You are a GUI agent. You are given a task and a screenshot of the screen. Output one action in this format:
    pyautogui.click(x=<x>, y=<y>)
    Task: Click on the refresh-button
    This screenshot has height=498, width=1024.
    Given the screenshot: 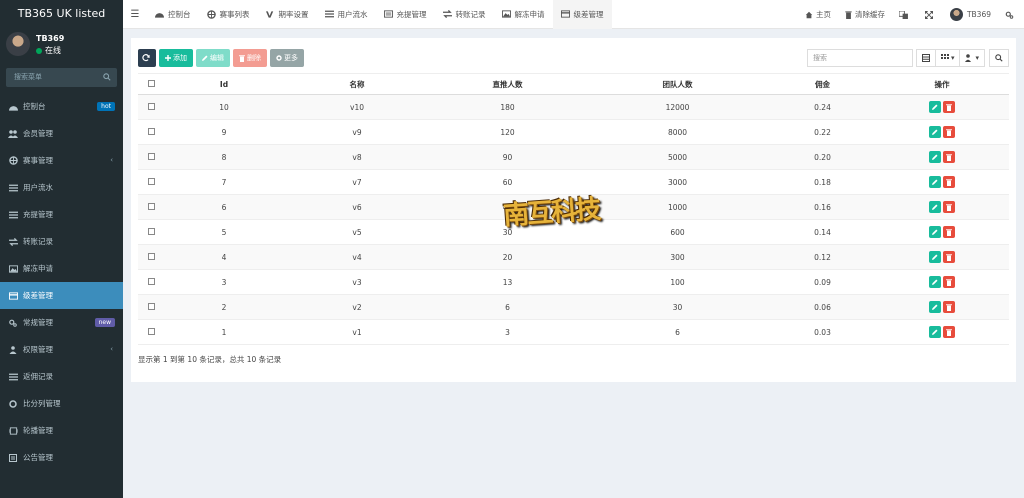 What is the action you would take?
    pyautogui.click(x=147, y=58)
    